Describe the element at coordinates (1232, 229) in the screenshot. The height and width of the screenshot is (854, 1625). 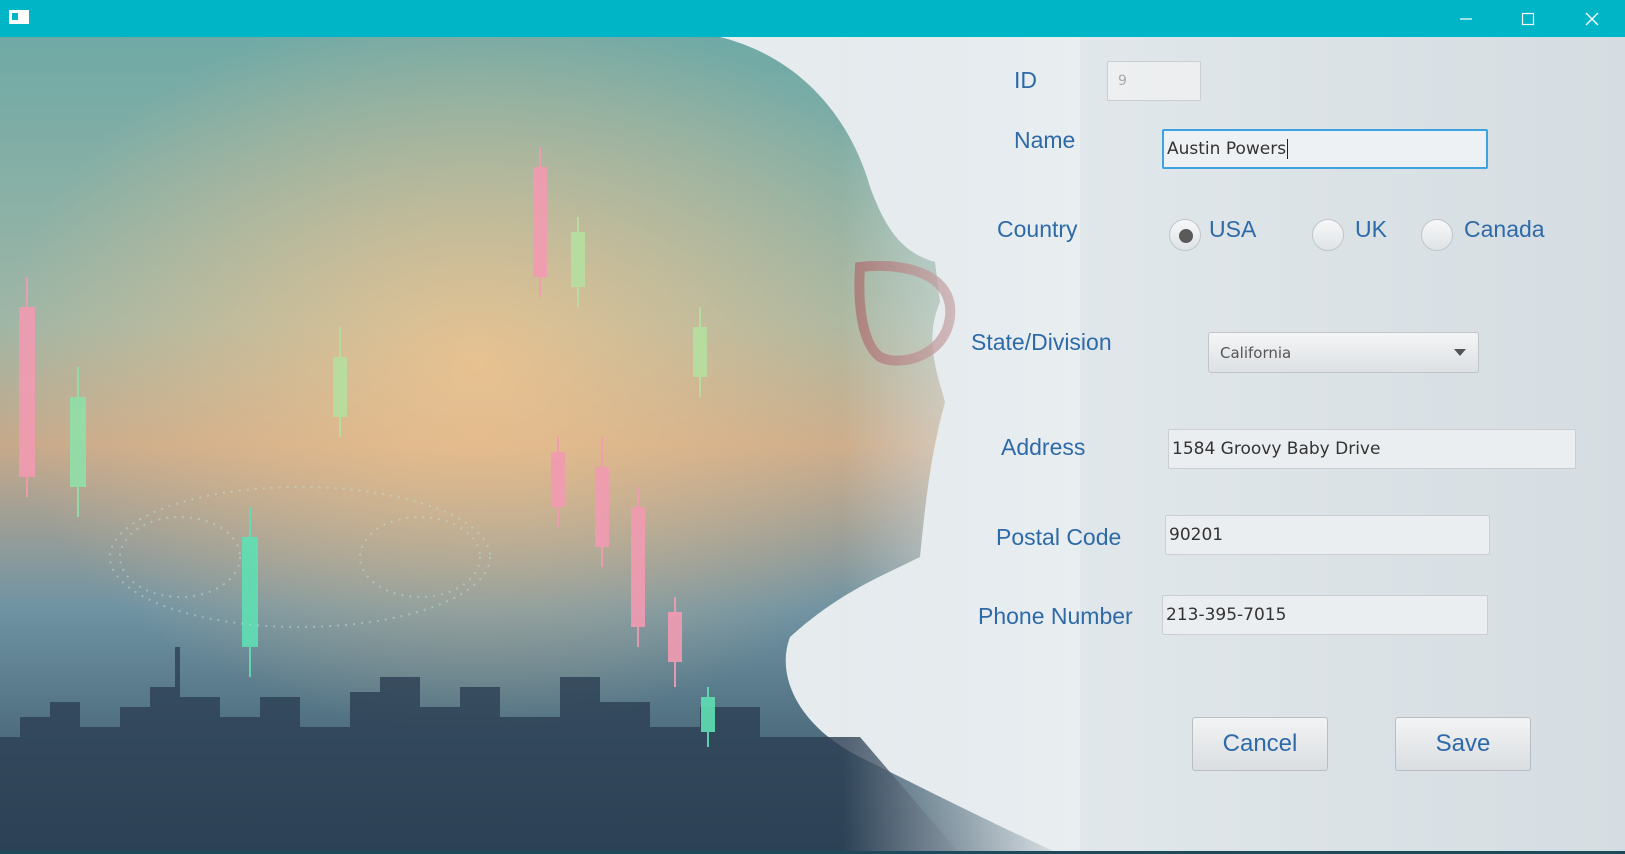
I see `radio-usa-label: USA` at that location.